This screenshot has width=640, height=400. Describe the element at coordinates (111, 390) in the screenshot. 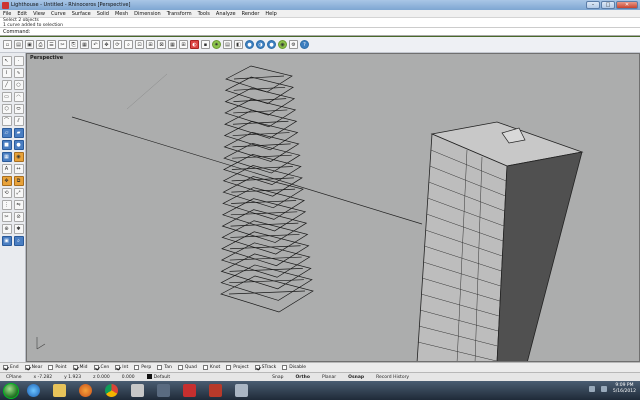

I see `chrome-icon` at that location.